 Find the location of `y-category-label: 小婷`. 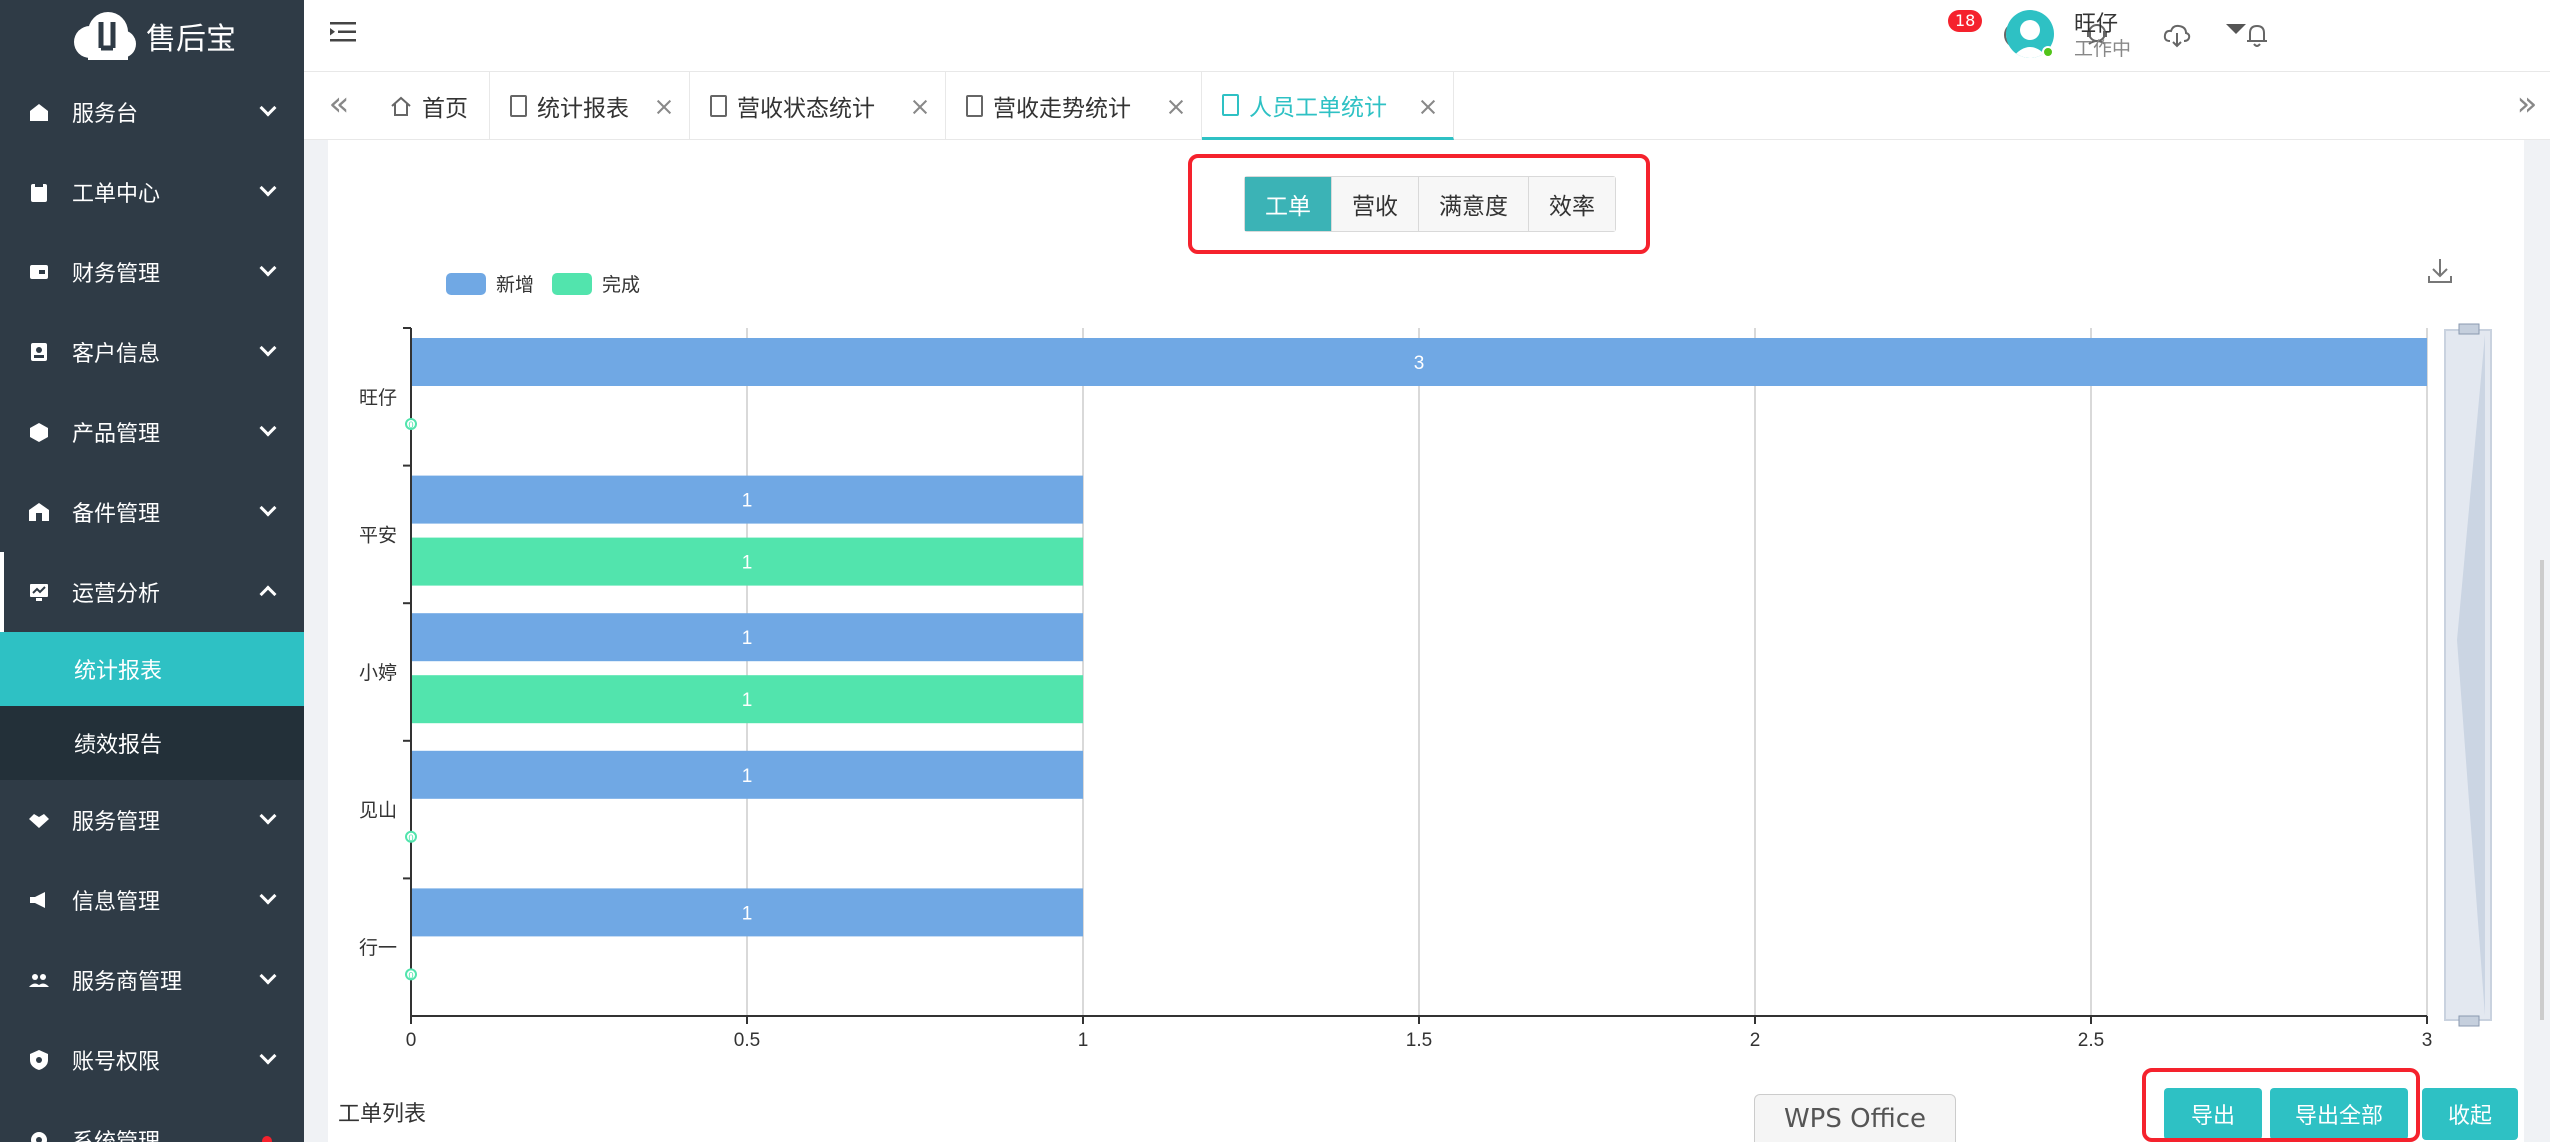

y-category-label: 小婷 is located at coordinates (378, 673).